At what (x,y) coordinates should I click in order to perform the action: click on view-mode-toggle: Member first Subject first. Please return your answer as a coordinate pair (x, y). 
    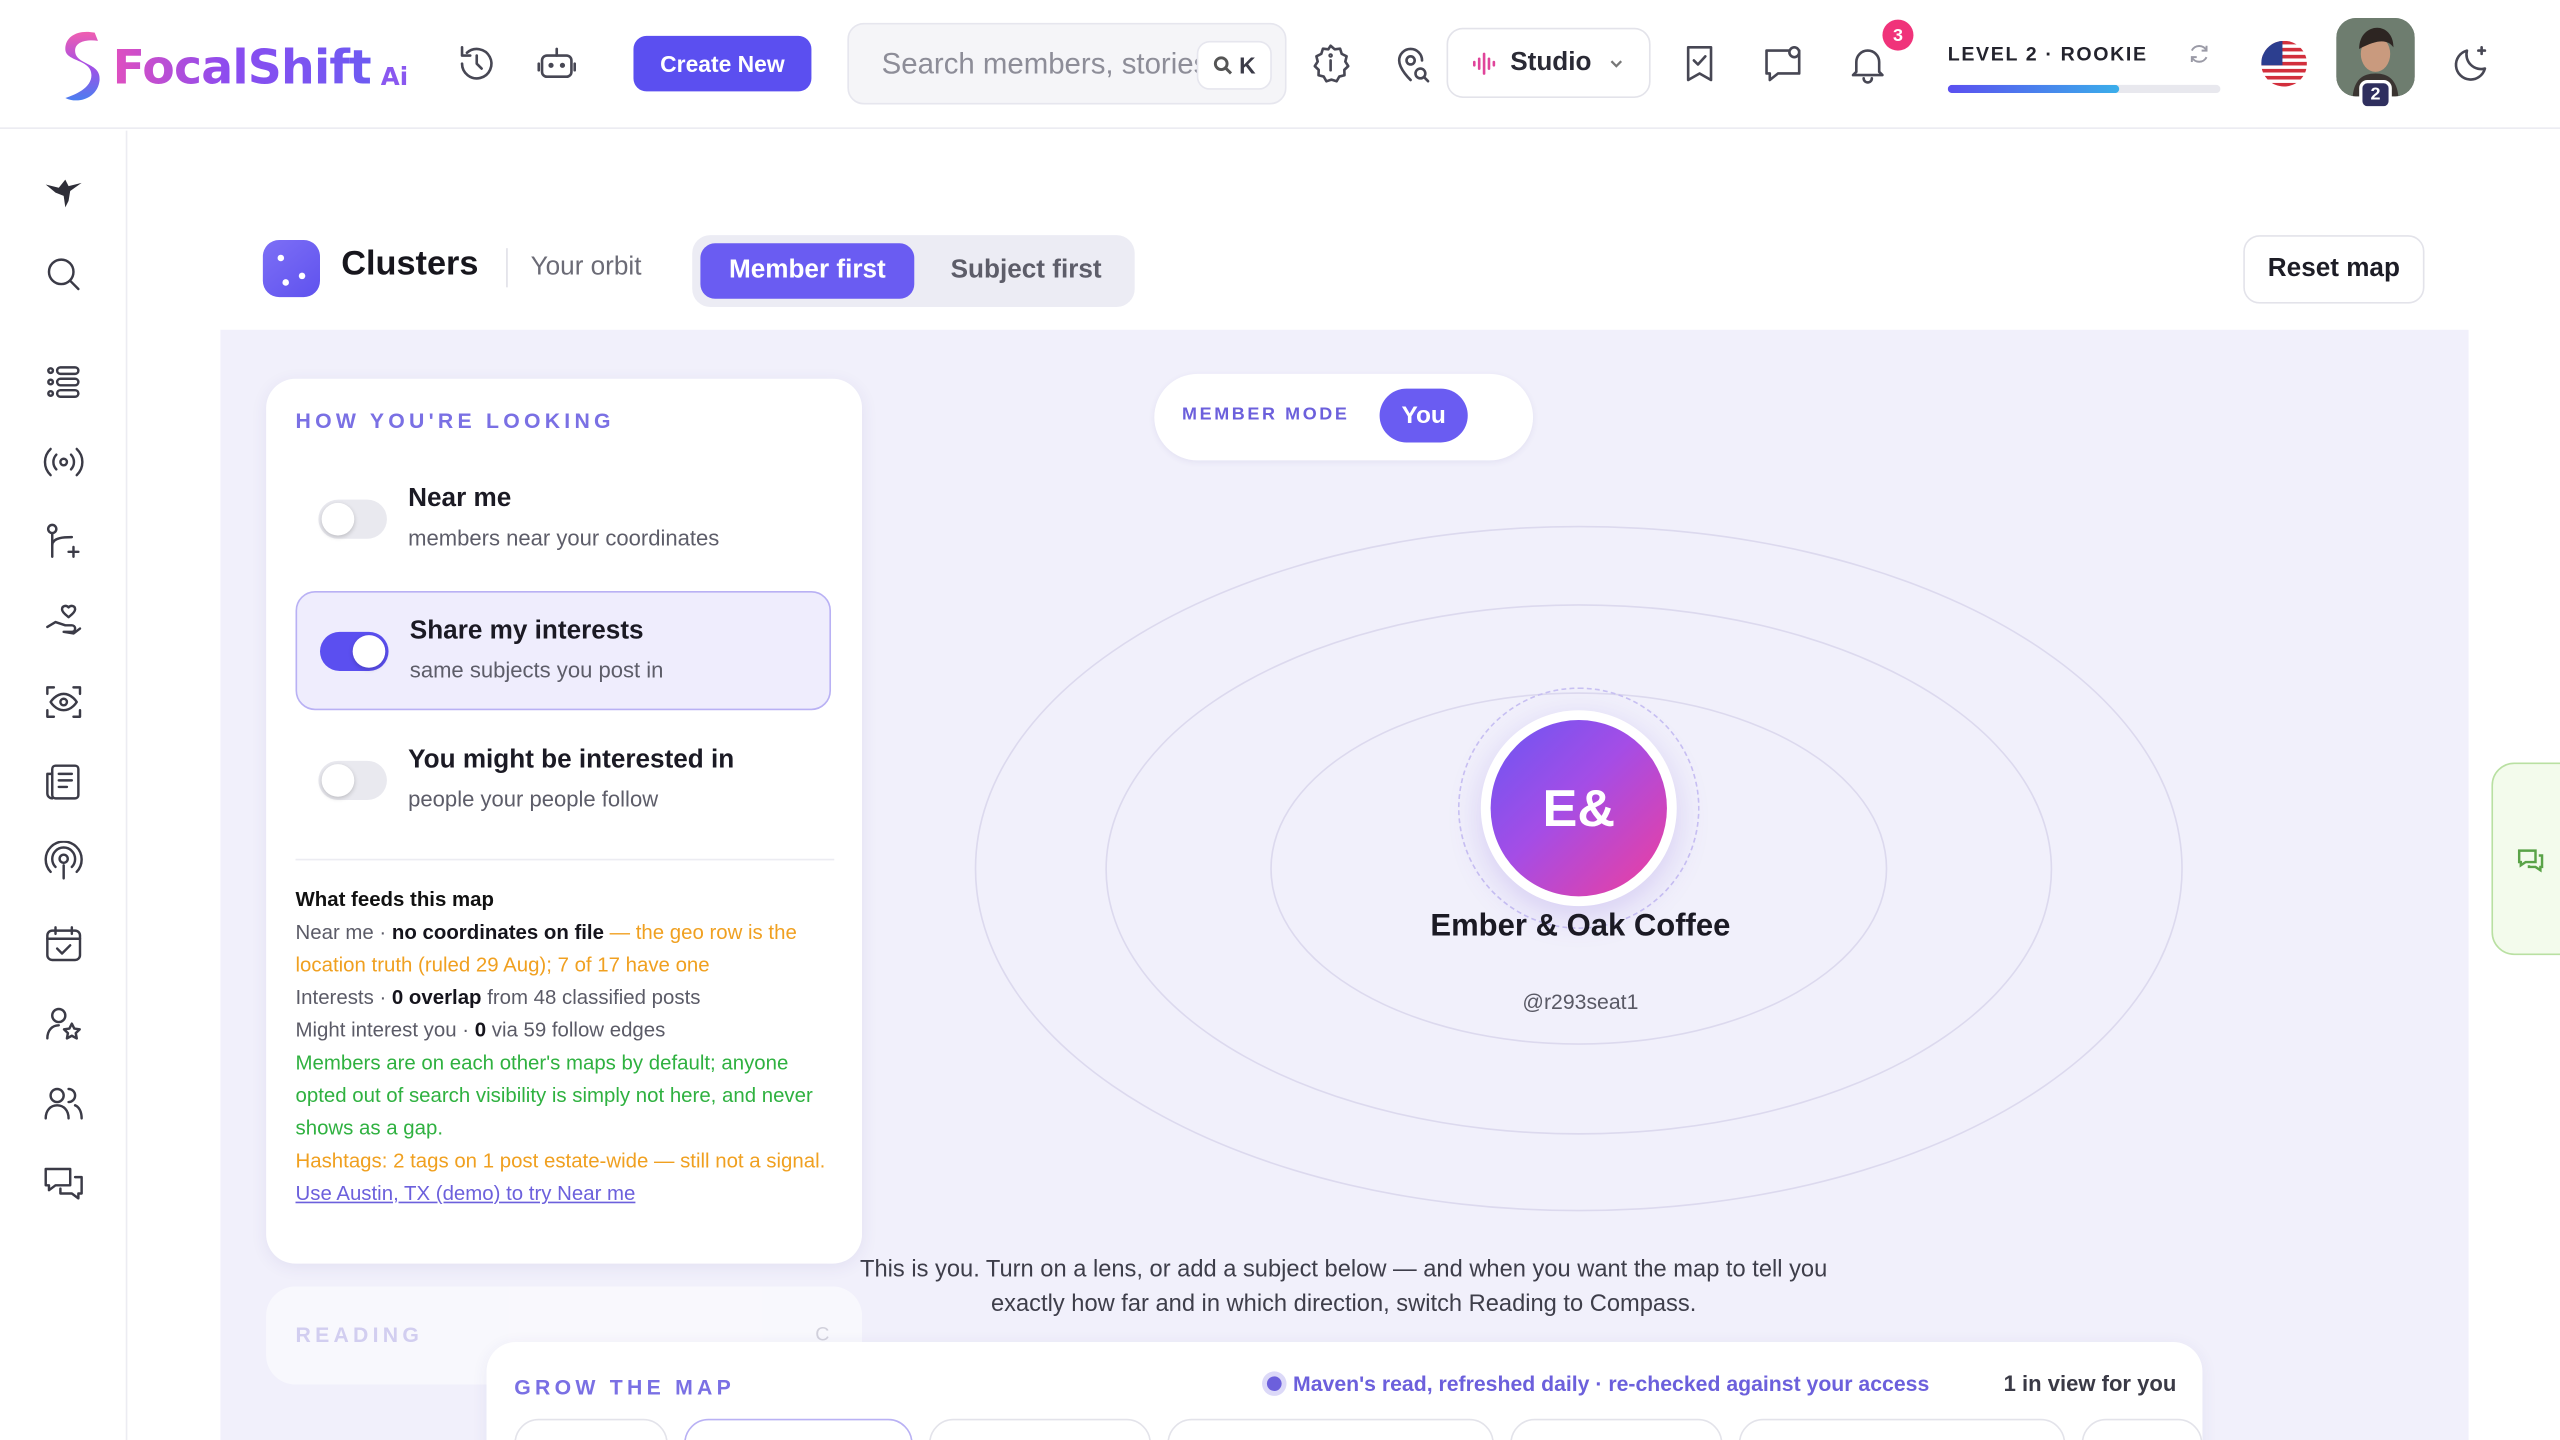
    Looking at the image, I should click on (913, 271).